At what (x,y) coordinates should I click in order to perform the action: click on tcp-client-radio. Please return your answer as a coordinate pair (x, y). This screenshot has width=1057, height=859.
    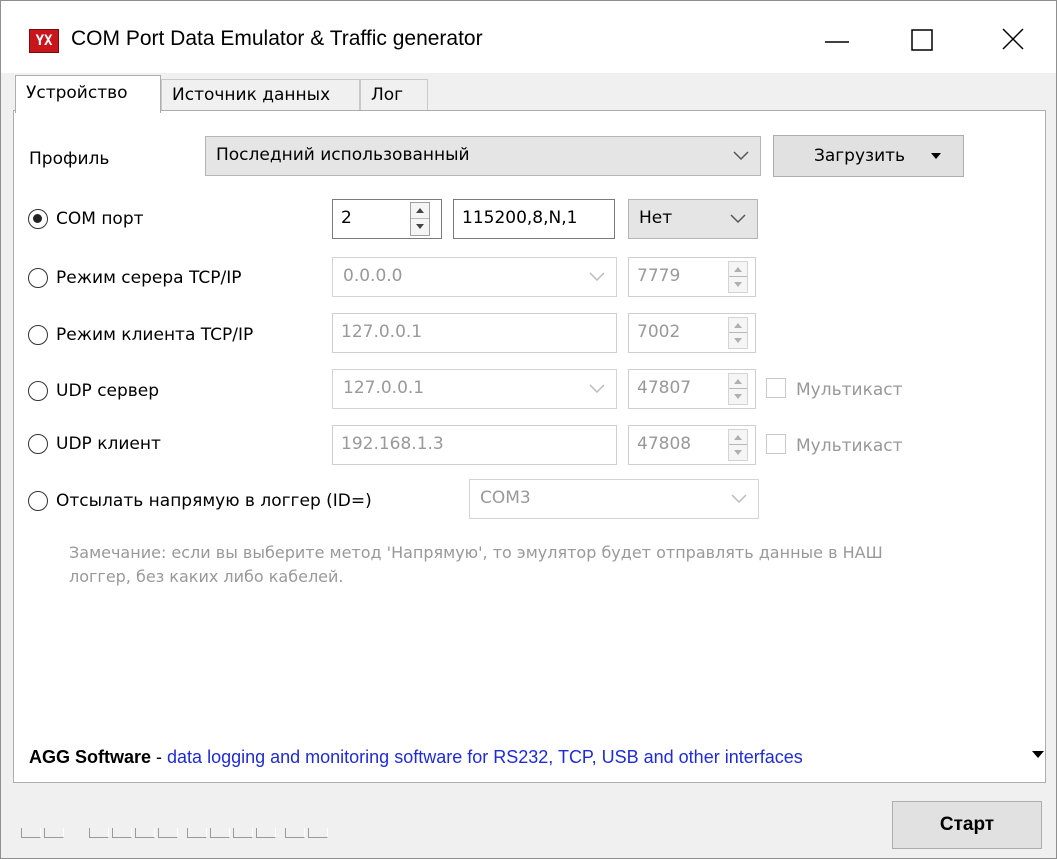
    Looking at the image, I should click on (38, 335).